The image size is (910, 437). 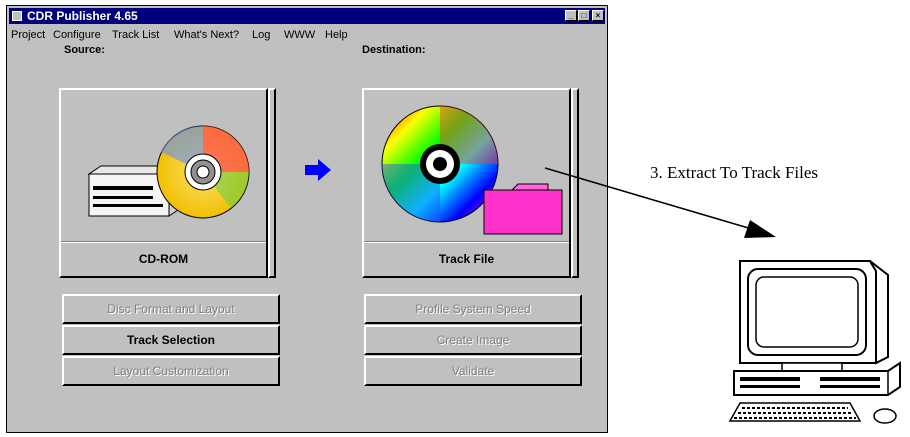 What do you see at coordinates (466, 258) in the screenshot?
I see `destination-device-label: Track File` at bounding box center [466, 258].